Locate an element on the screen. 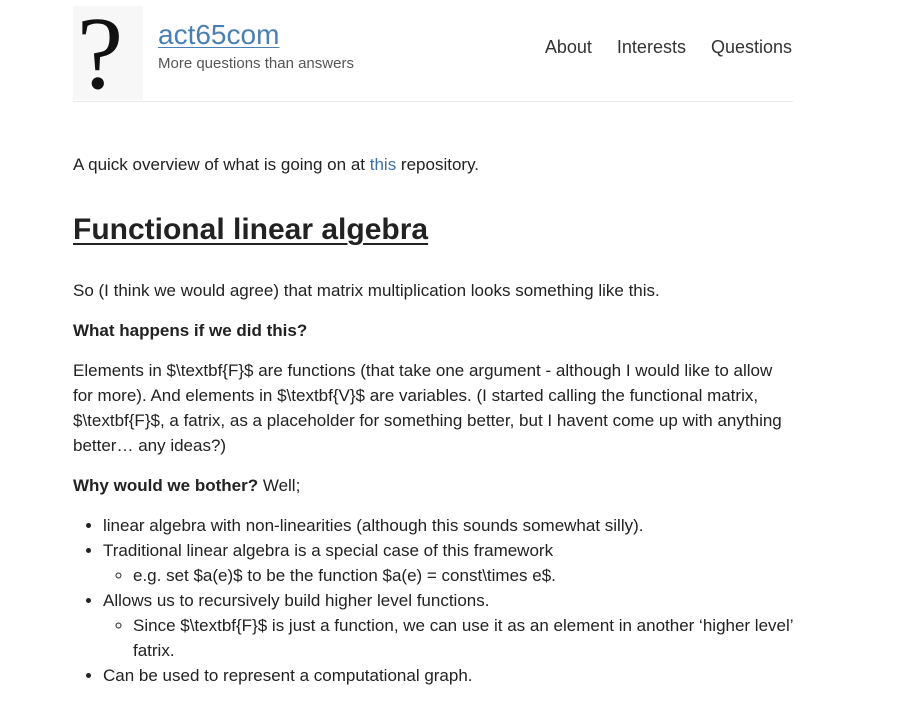 Image resolution: width=909 pixels, height=703 pixels. site-logo: ? is located at coordinates (108, 53).